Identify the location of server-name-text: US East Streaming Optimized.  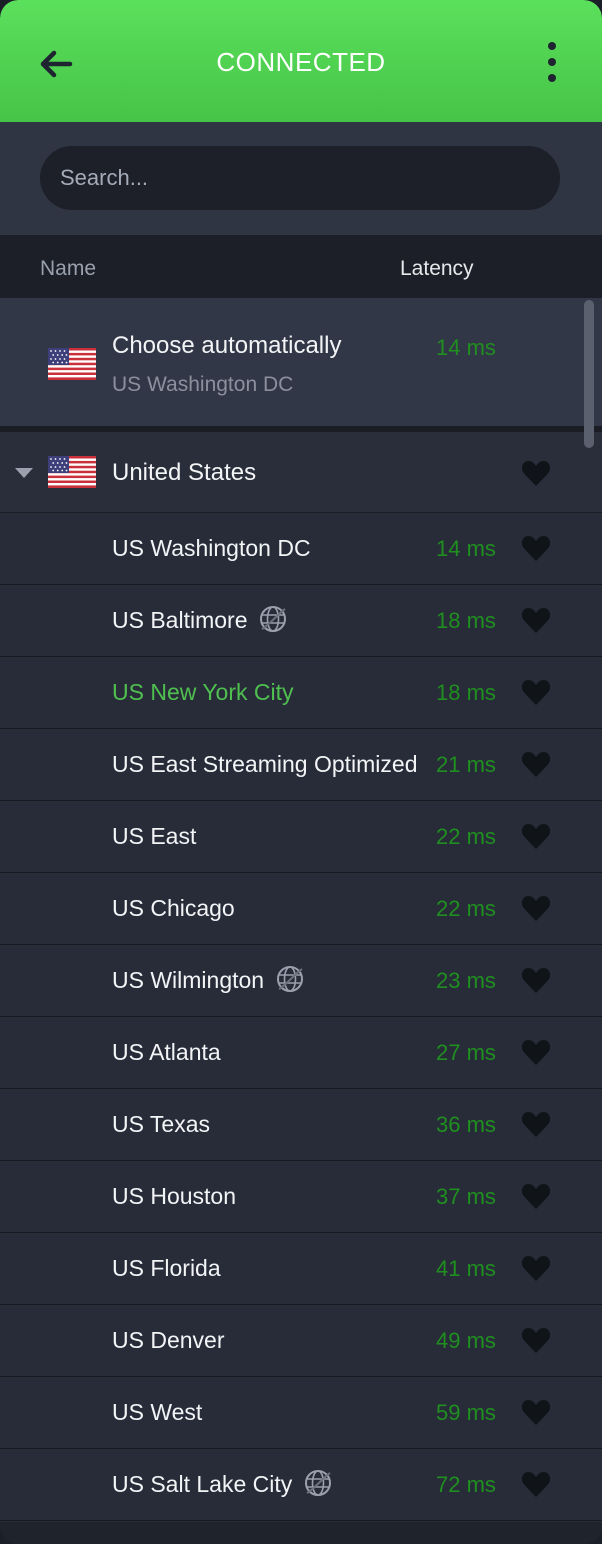
(265, 764).